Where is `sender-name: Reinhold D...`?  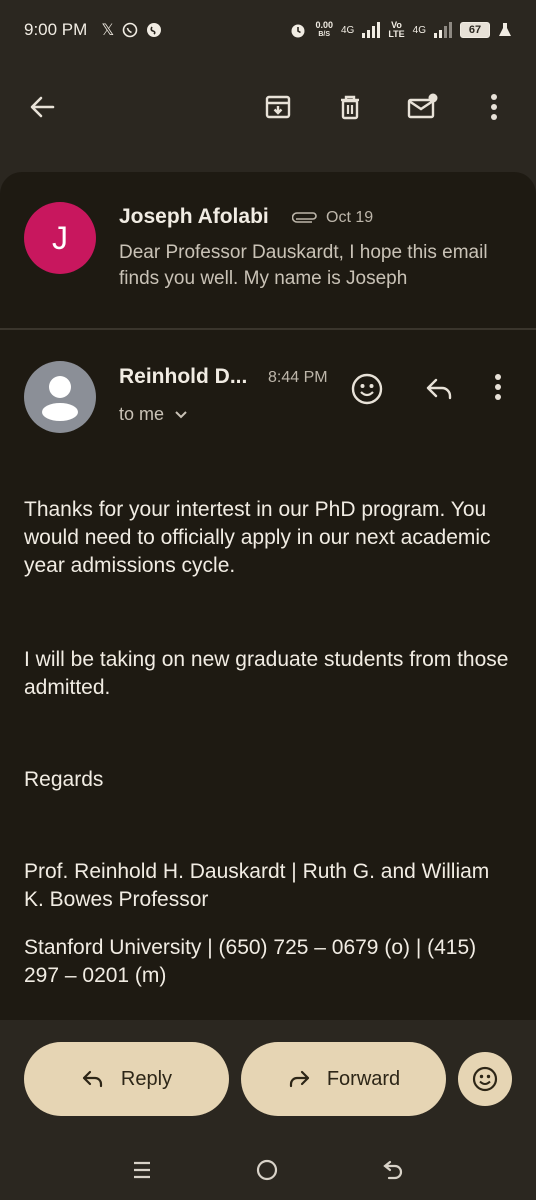
sender-name: Reinhold D... is located at coordinates (183, 376).